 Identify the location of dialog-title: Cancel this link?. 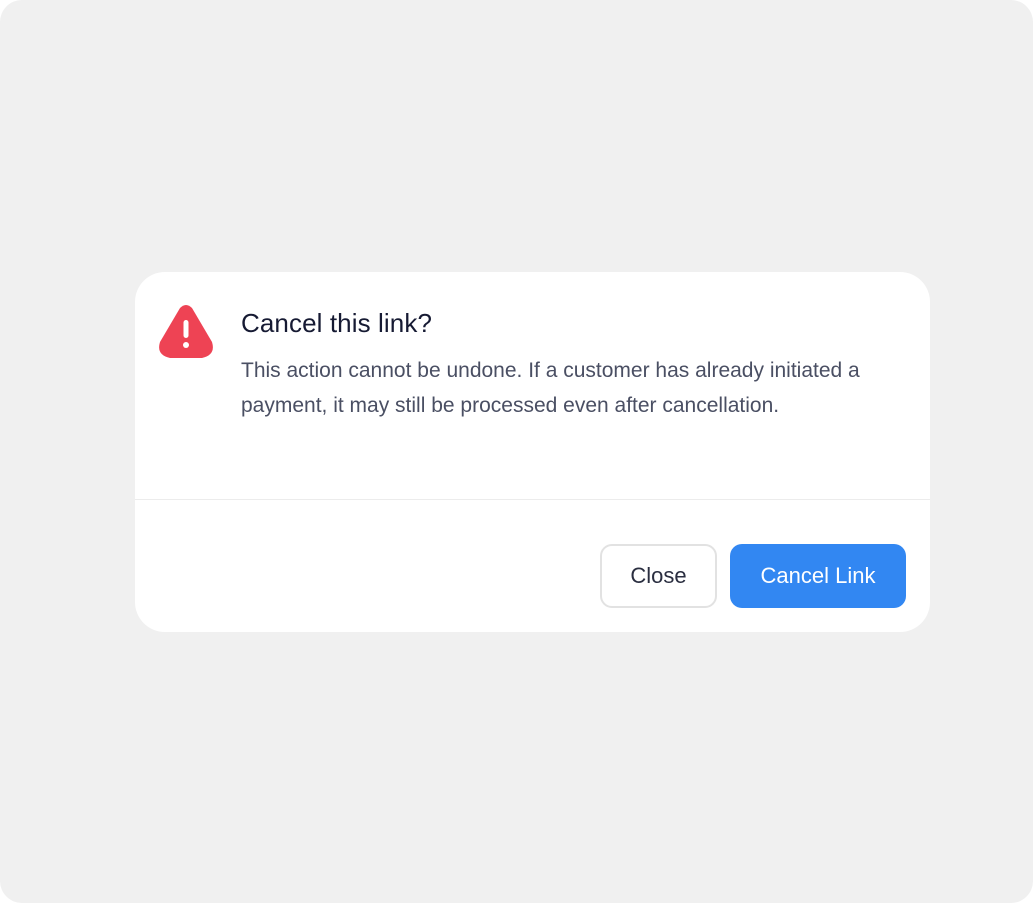
(337, 323).